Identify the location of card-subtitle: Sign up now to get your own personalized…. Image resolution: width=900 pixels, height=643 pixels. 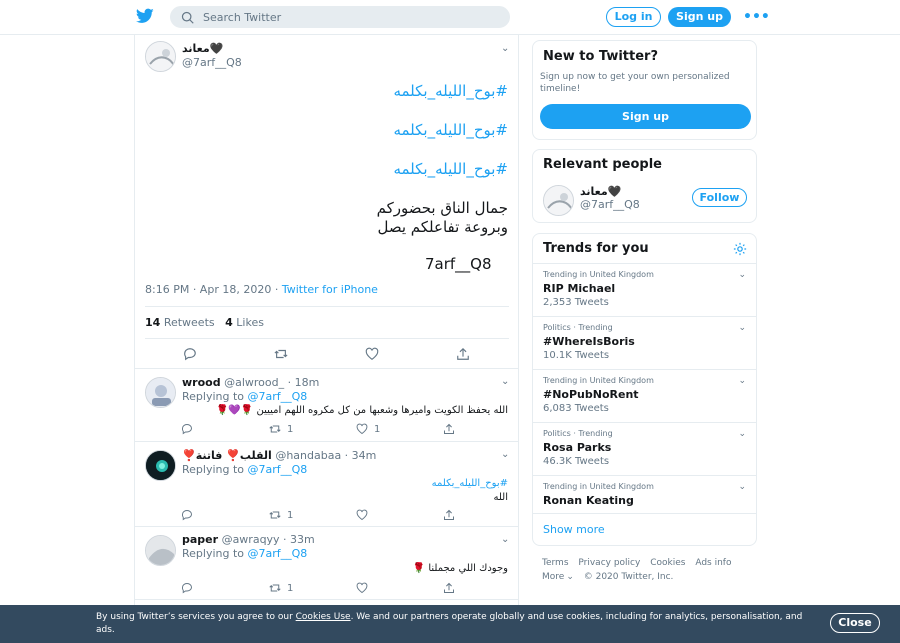
(635, 83).